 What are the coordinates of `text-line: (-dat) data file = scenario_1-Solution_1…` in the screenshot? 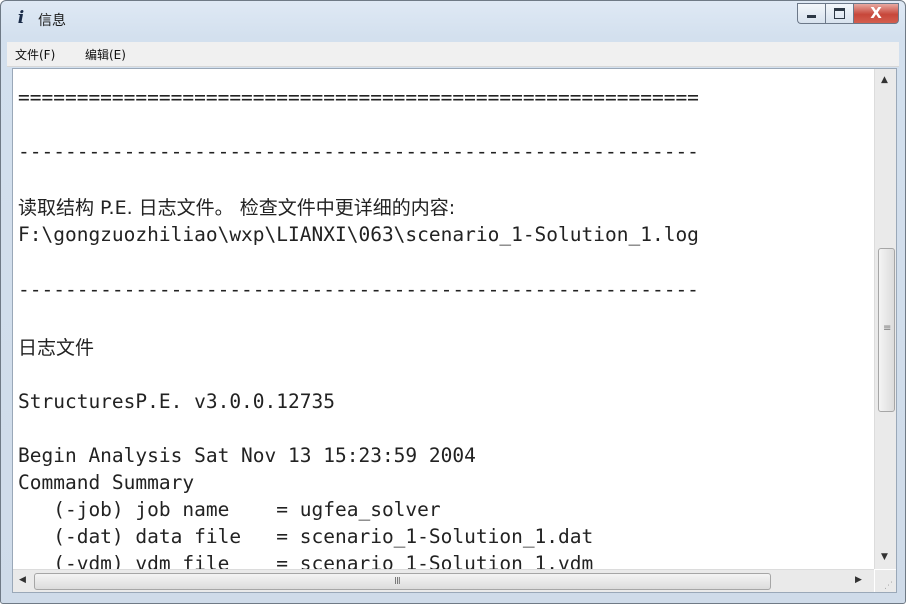 It's located at (306, 536).